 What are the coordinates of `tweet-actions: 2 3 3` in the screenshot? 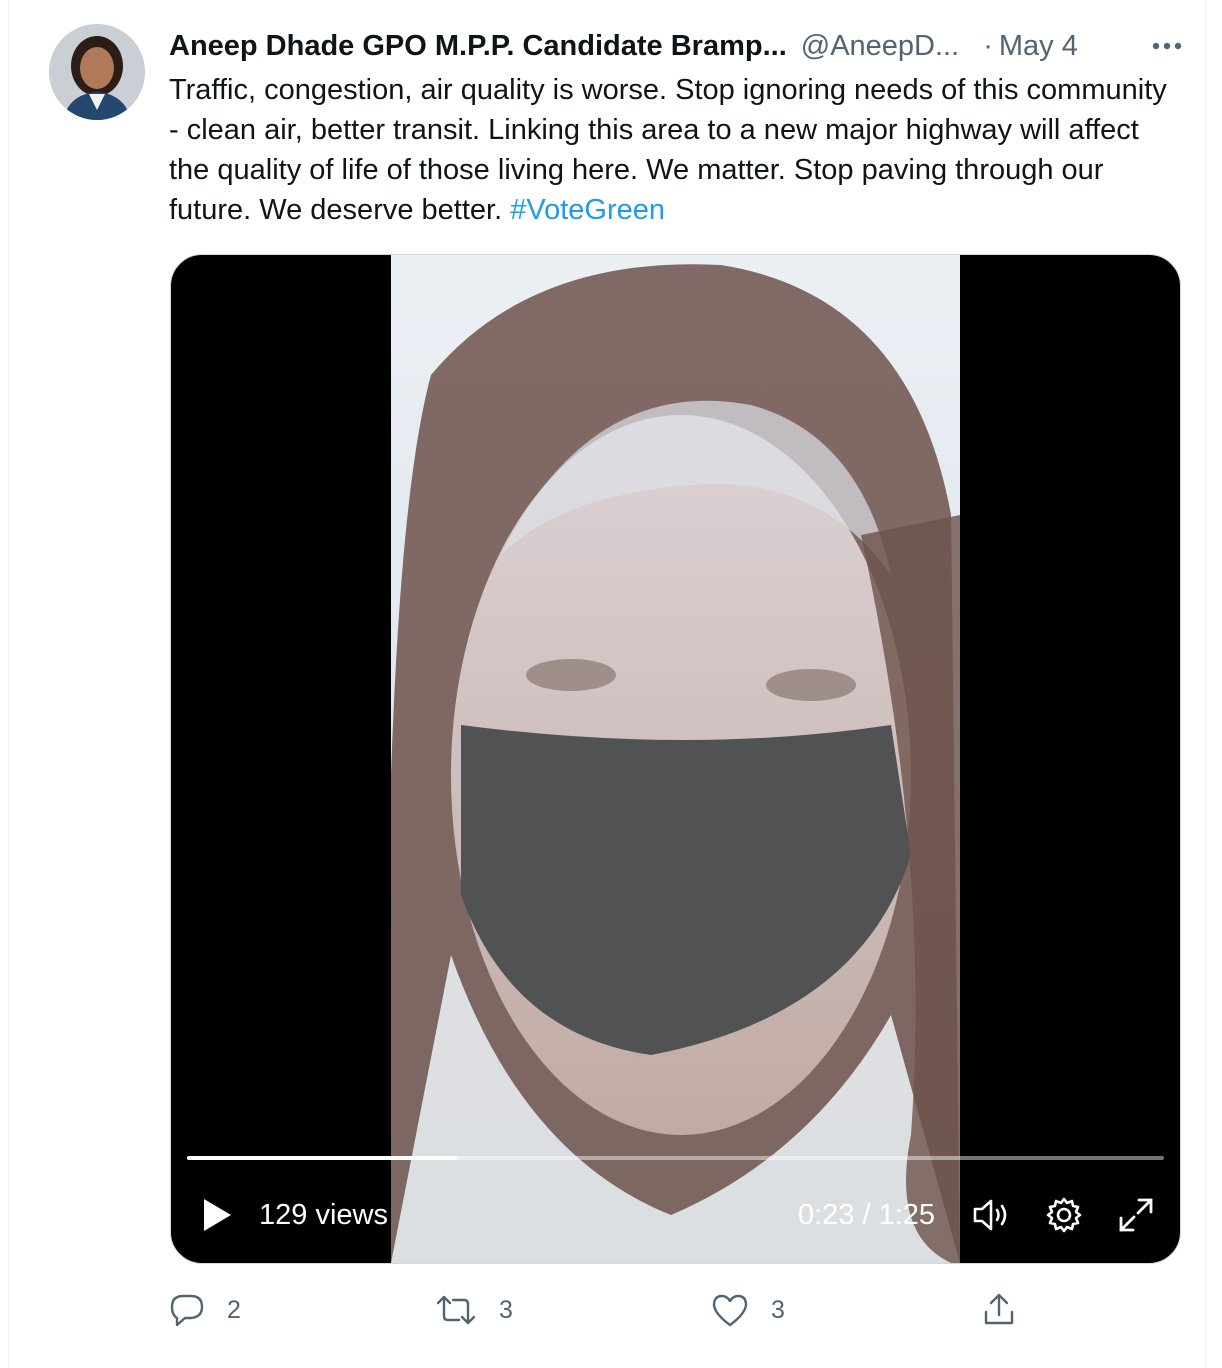 It's located at (609, 1310).